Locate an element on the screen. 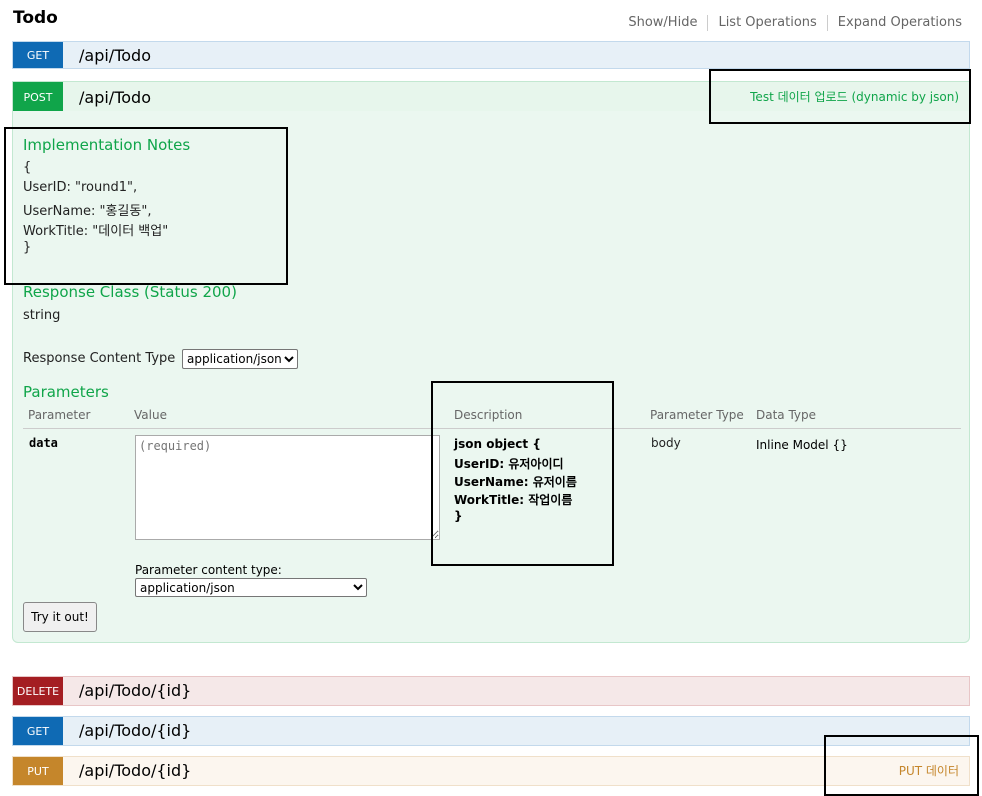 The image size is (982, 796). response-class-heading: Response Class (Status 200) is located at coordinates (130, 292).